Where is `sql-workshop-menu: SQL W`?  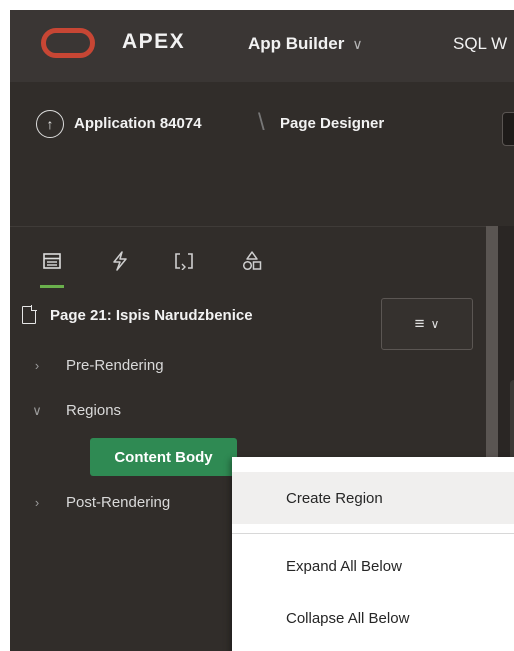 sql-workshop-menu: SQL W is located at coordinates (480, 44).